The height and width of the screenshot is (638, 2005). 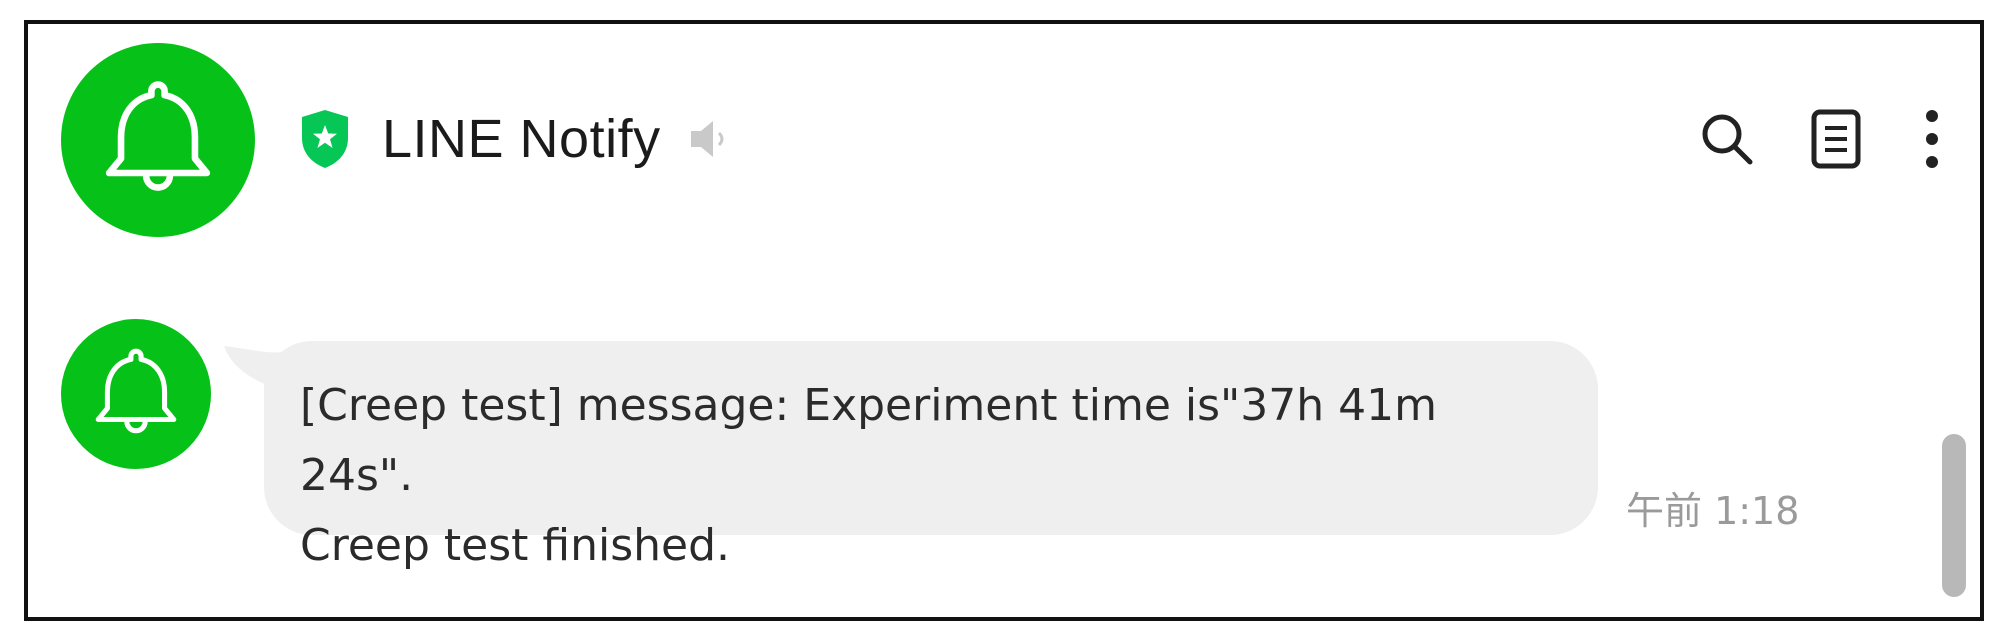 I want to click on verified-badge-icon, so click(x=325, y=139).